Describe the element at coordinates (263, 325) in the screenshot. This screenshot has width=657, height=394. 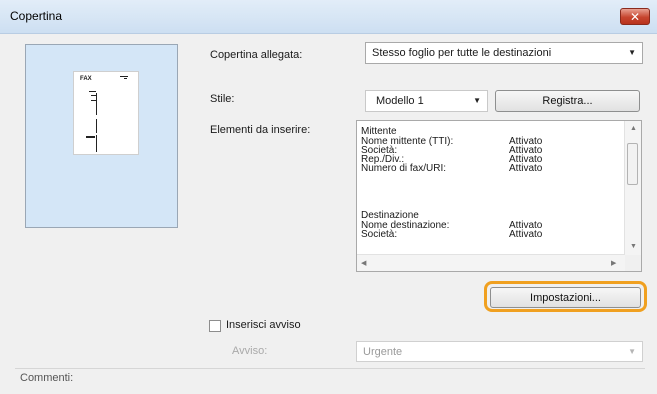
I see `insert-notice-label: Inserisci avviso` at that location.